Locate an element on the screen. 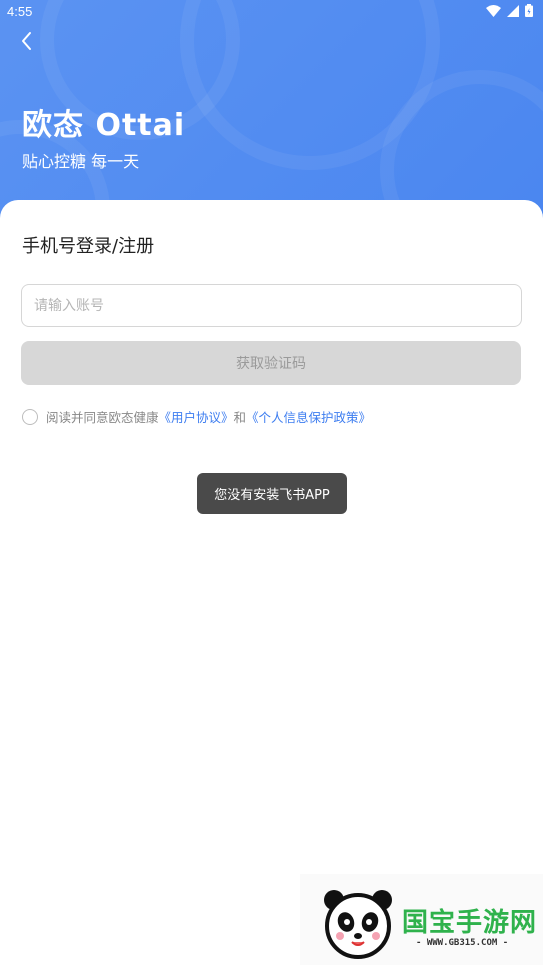  user-agreement-link: 《用户协议》 is located at coordinates (196, 416).